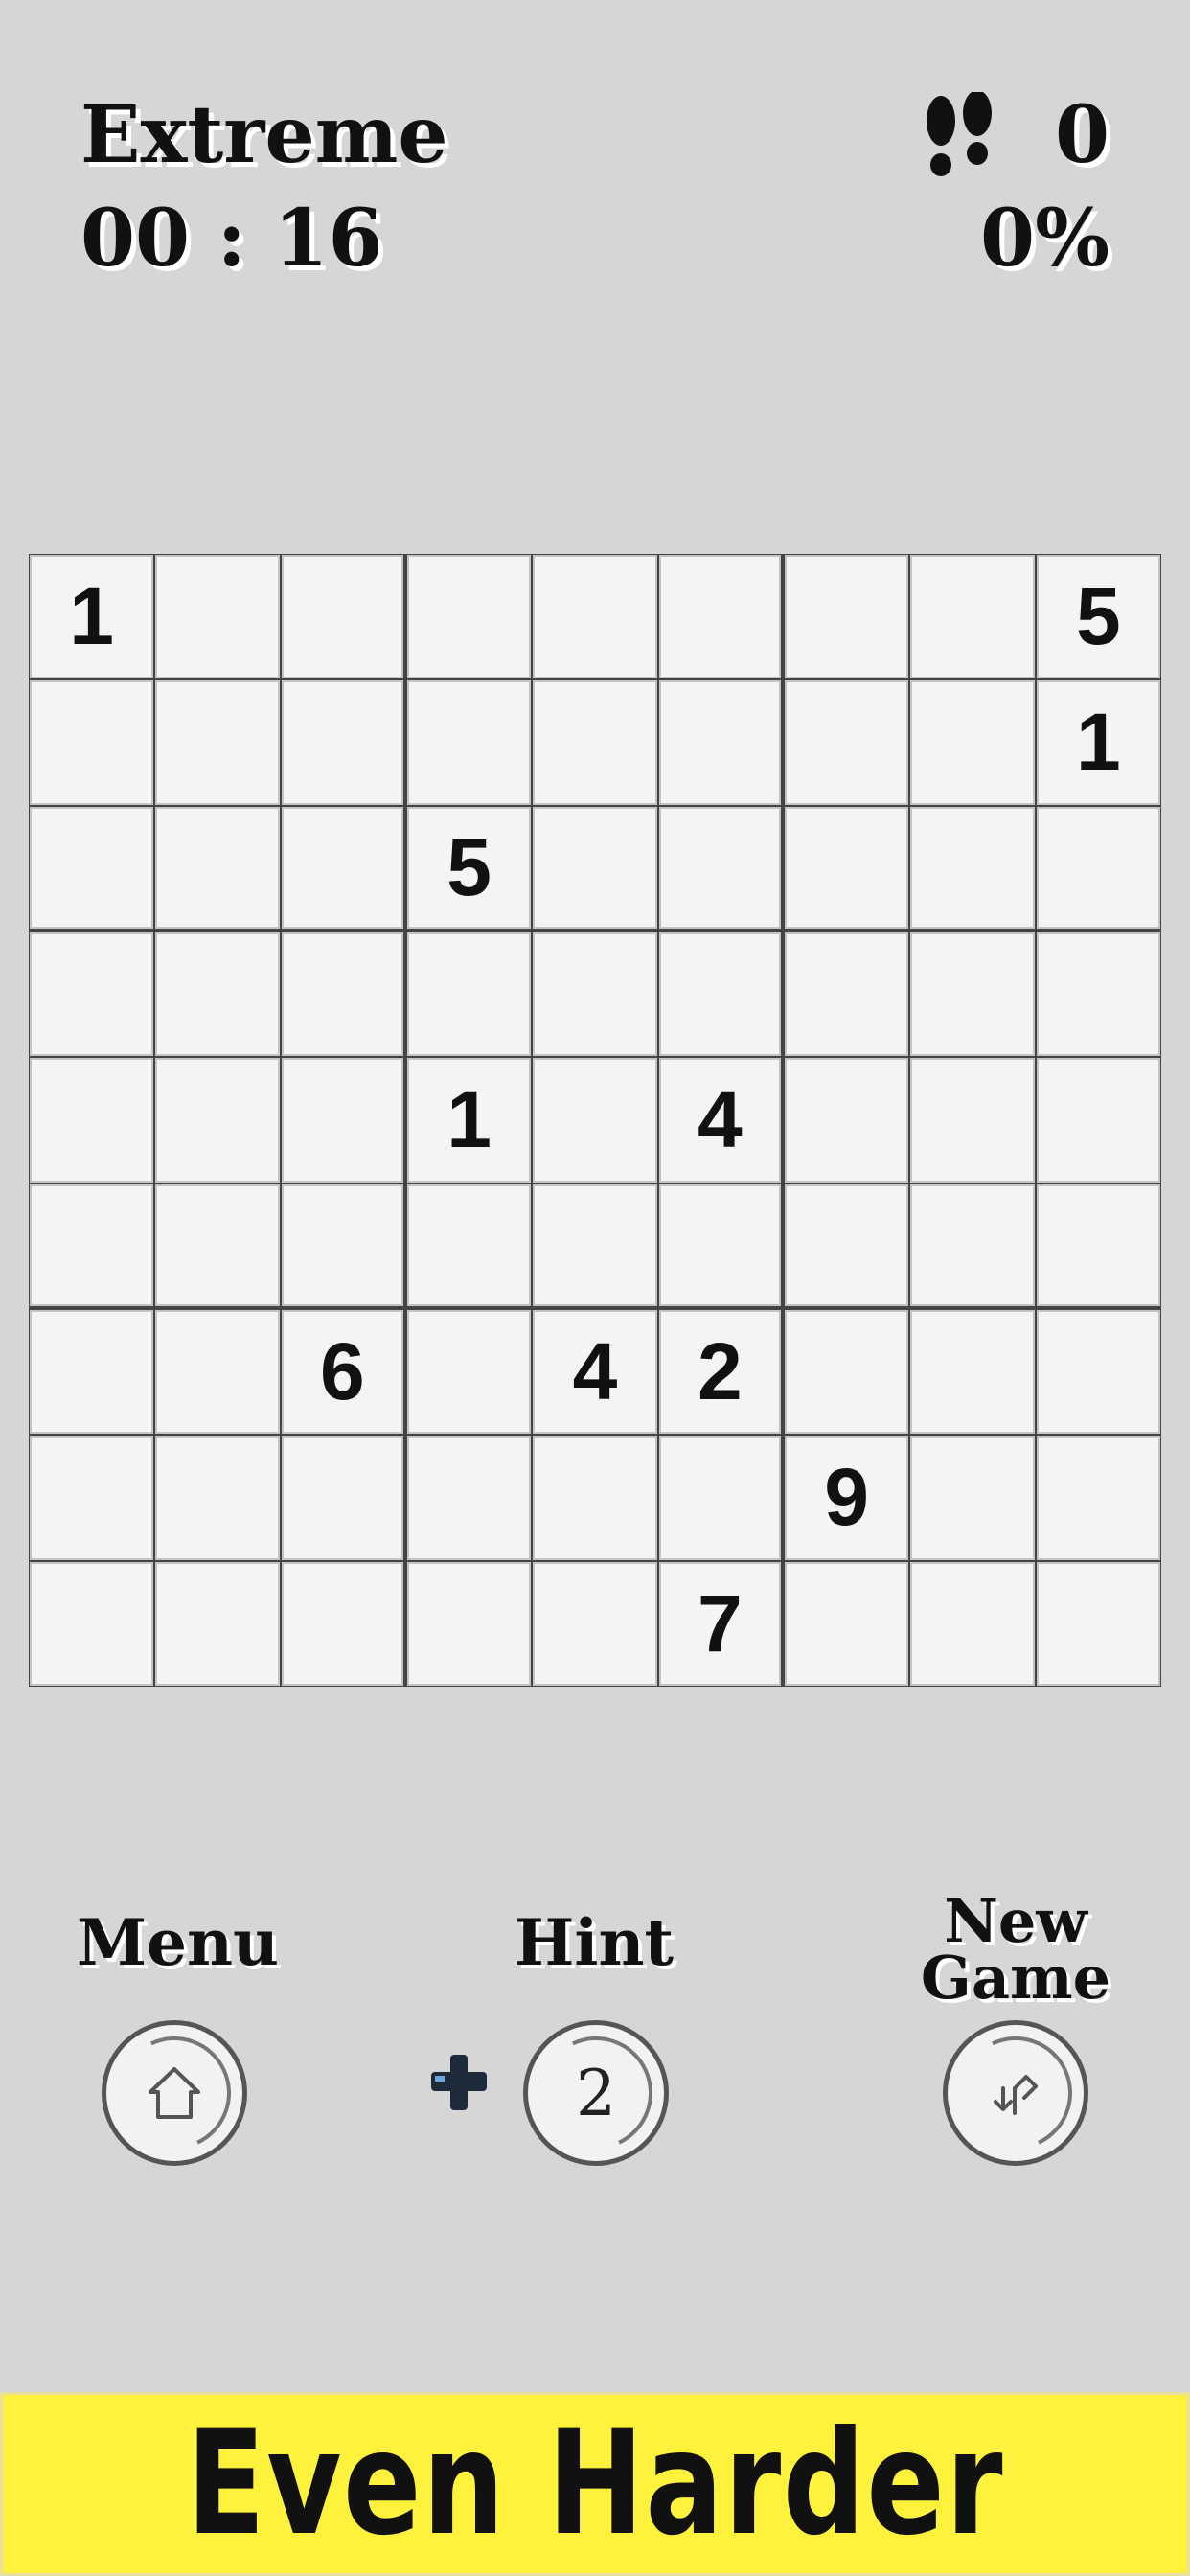 The height and width of the screenshot is (2576, 1190). Describe the element at coordinates (232, 239) in the screenshot. I see `timer: 00 : 16` at that location.